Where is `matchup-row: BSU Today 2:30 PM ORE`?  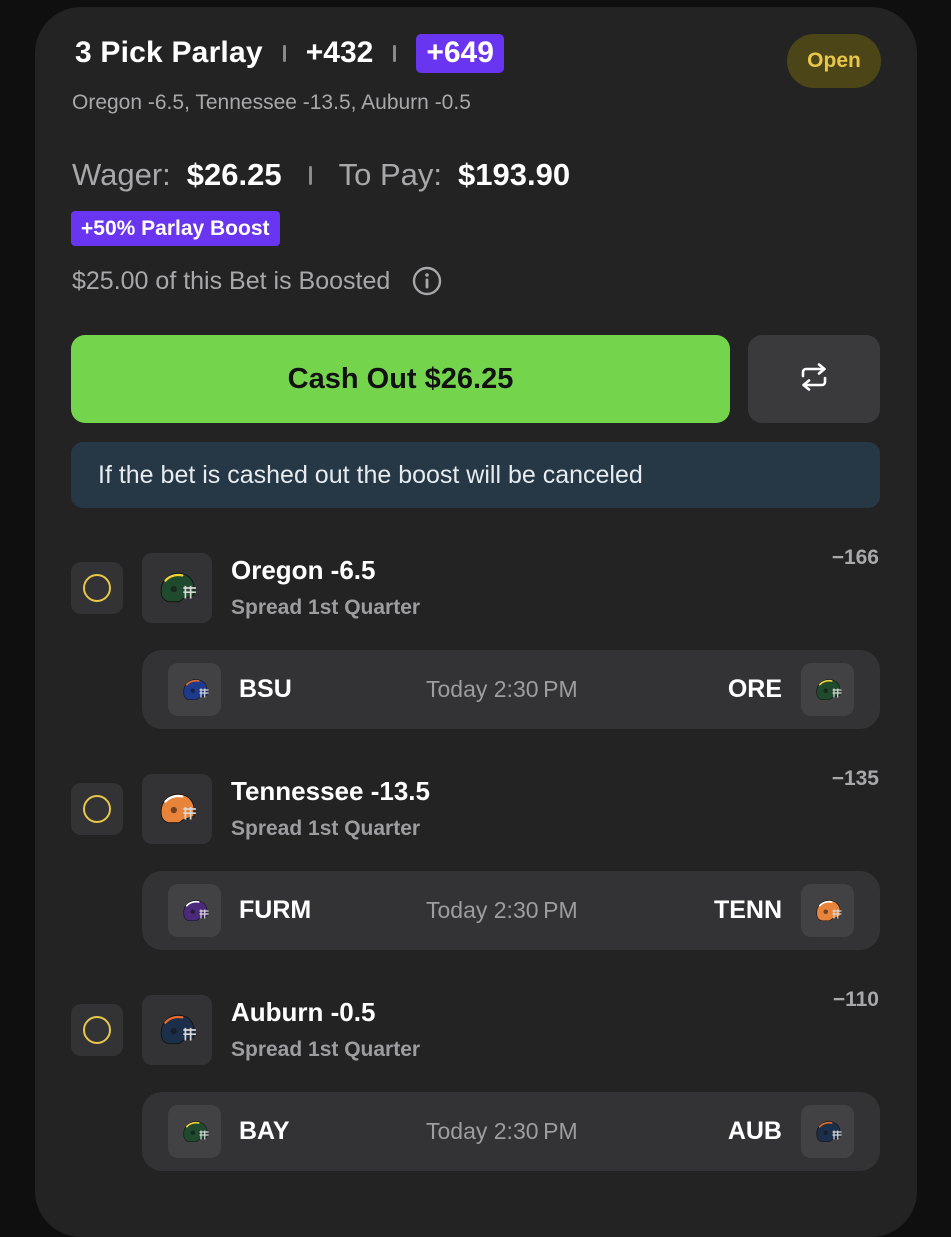
matchup-row: BSU Today 2:30 PM ORE is located at coordinates (511, 689).